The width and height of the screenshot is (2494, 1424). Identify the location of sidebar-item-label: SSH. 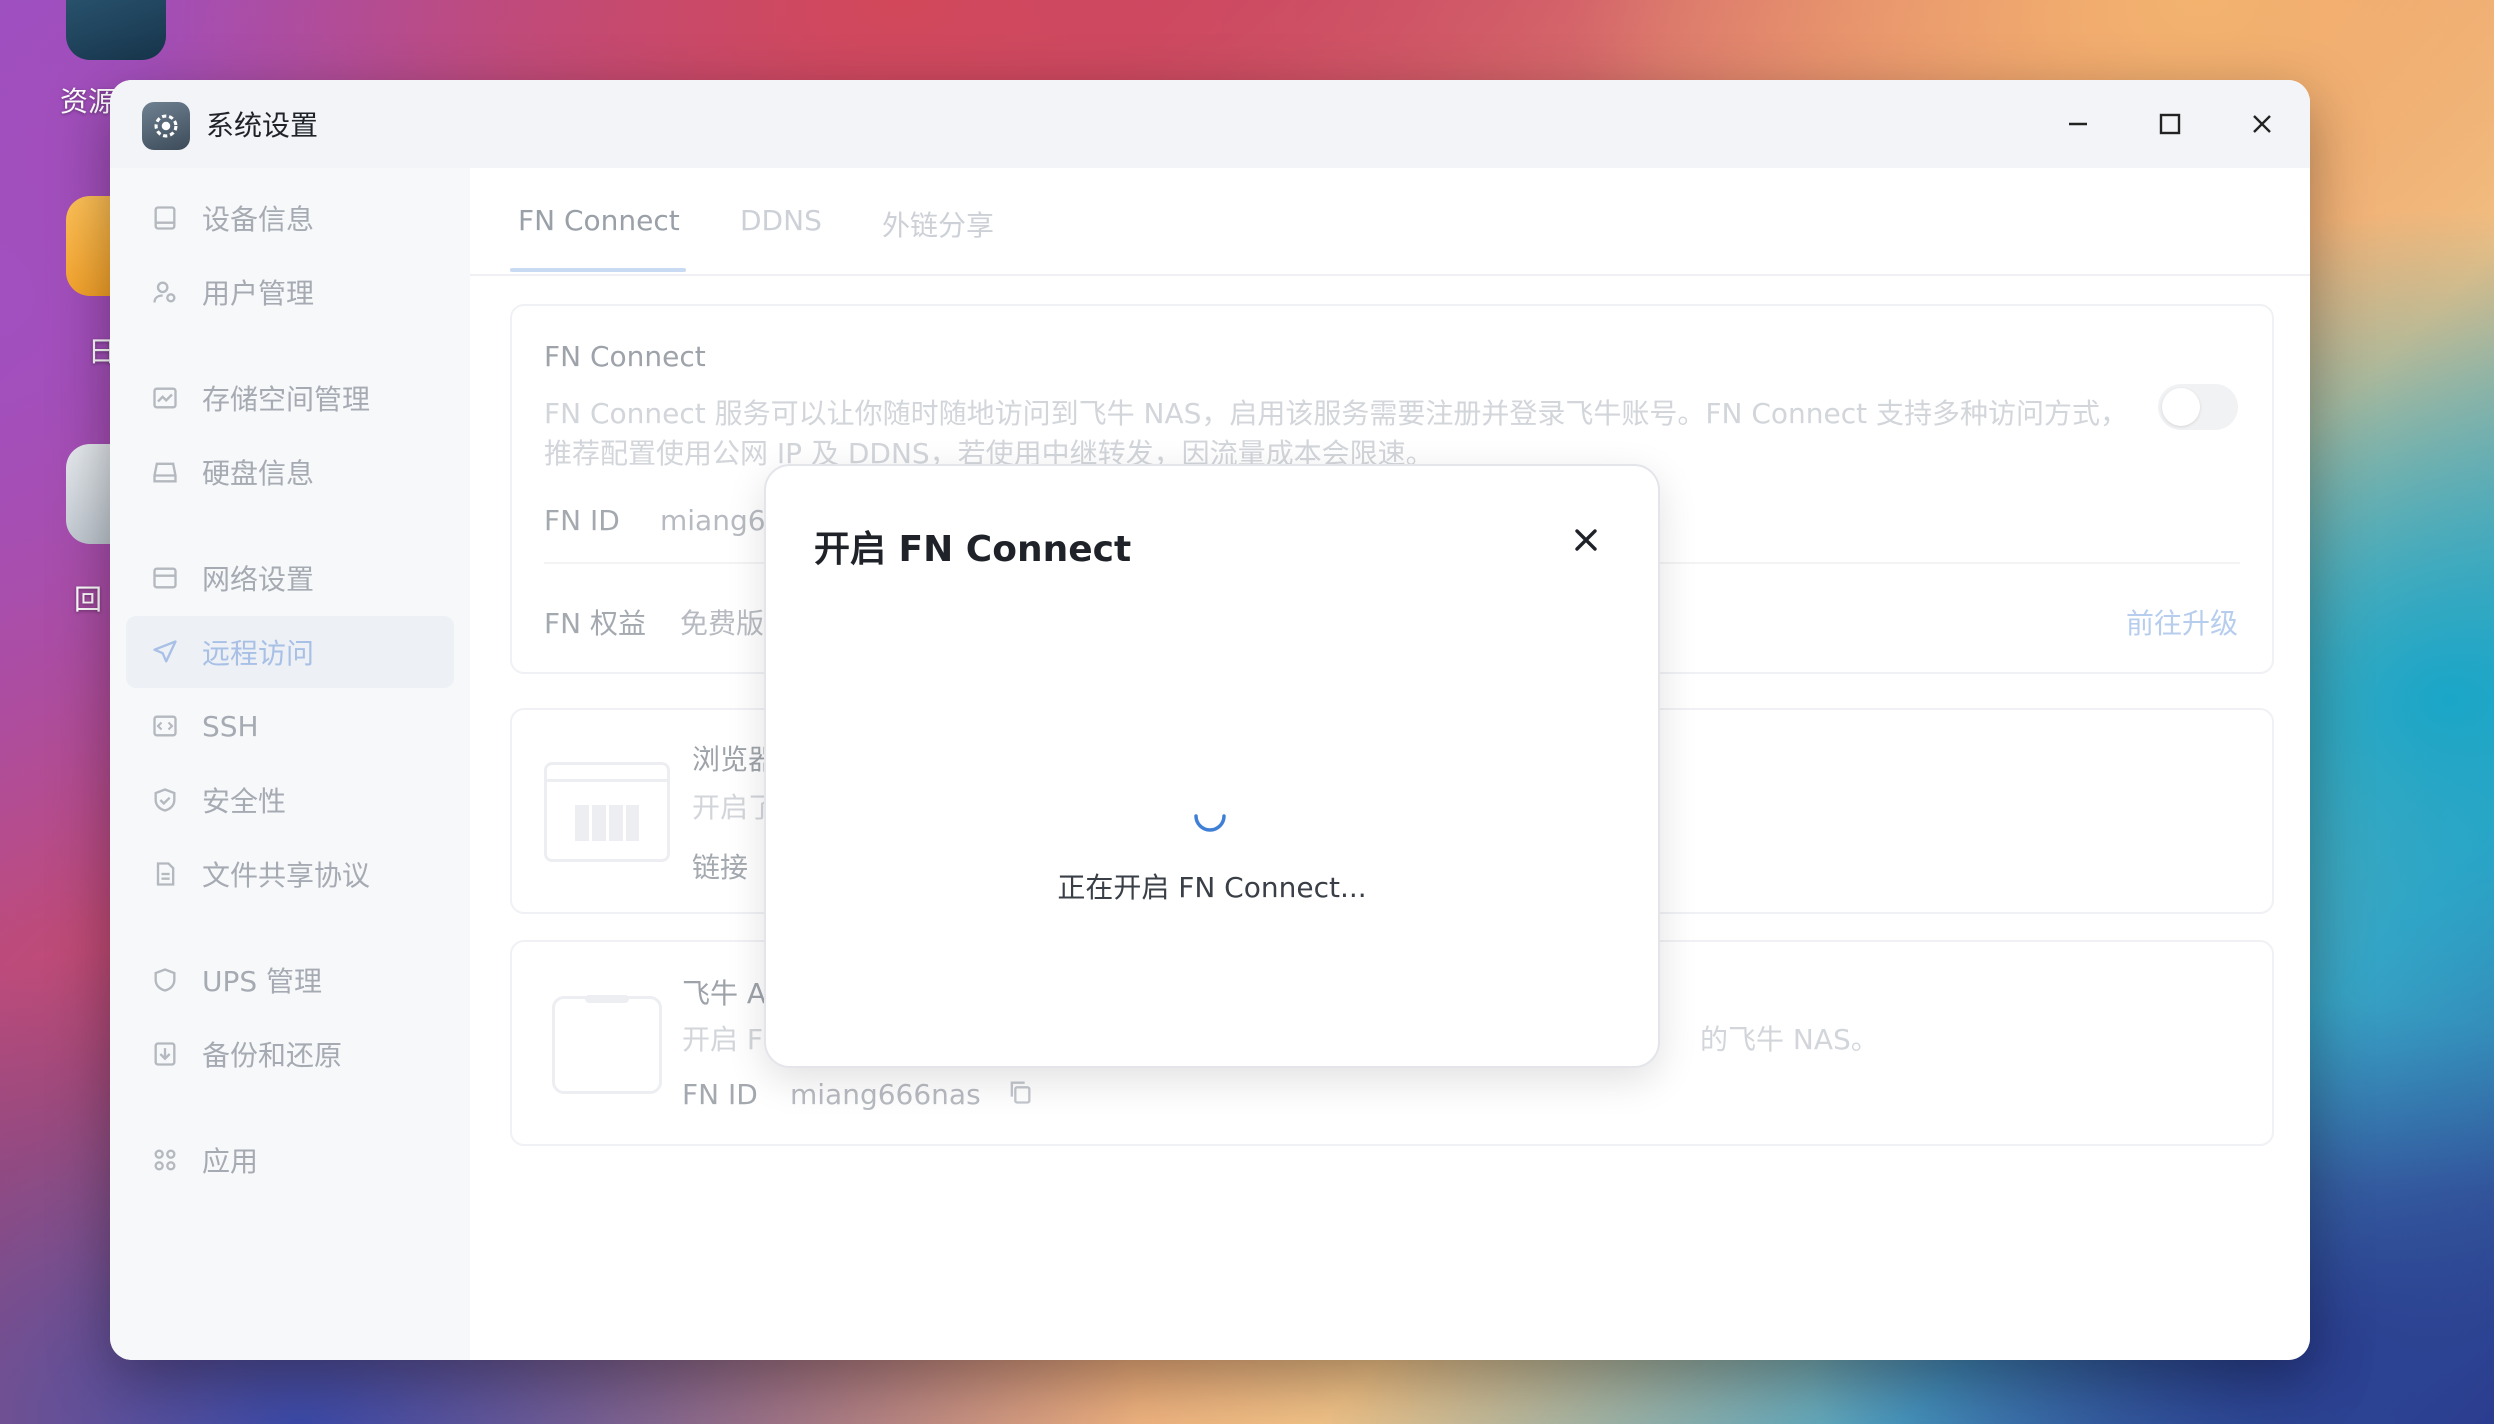
(230, 726).